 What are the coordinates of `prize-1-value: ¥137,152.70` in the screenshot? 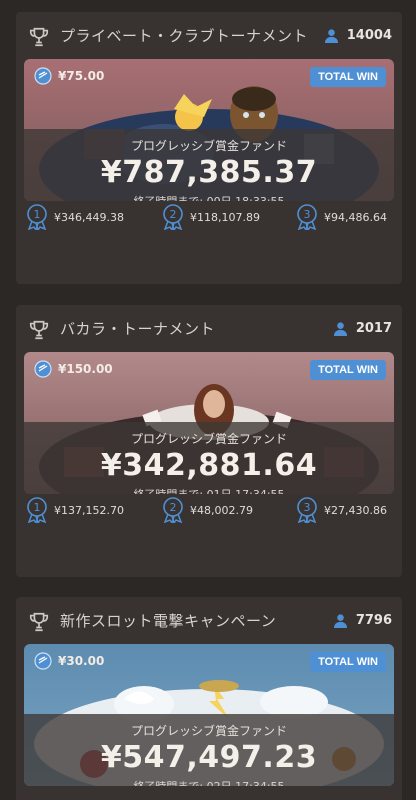 It's located at (89, 510).